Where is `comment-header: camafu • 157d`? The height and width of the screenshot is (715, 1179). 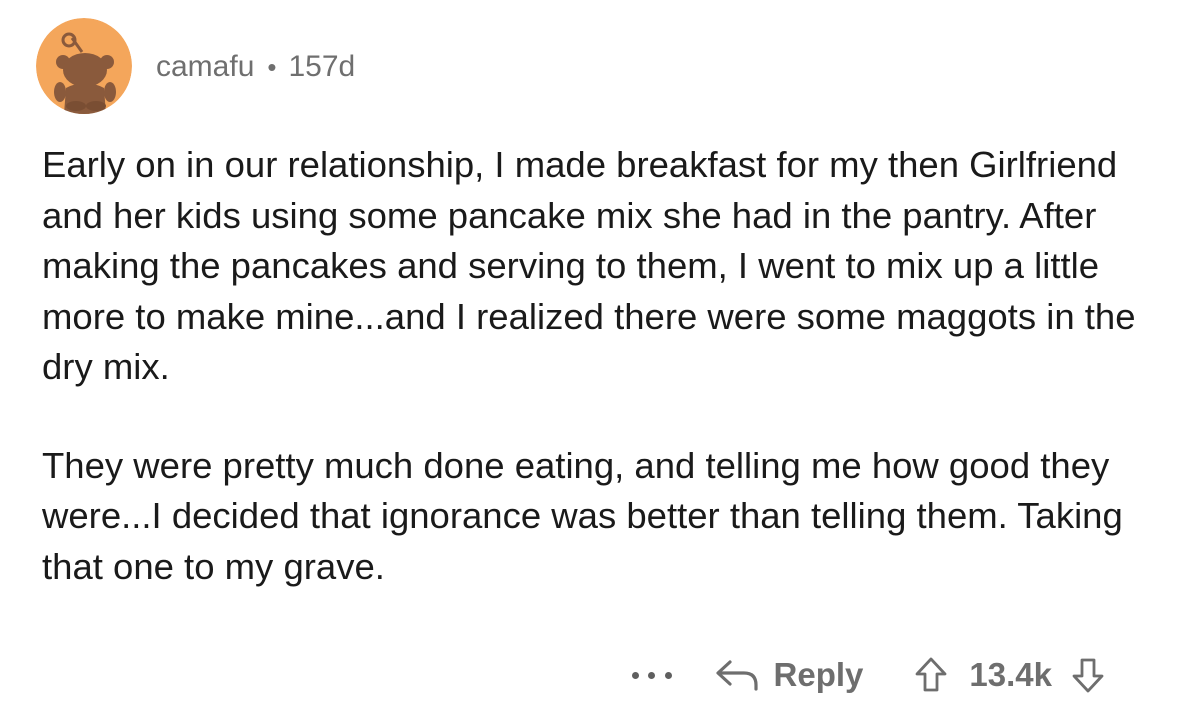
comment-header: camafu • 157d is located at coordinates (195, 66).